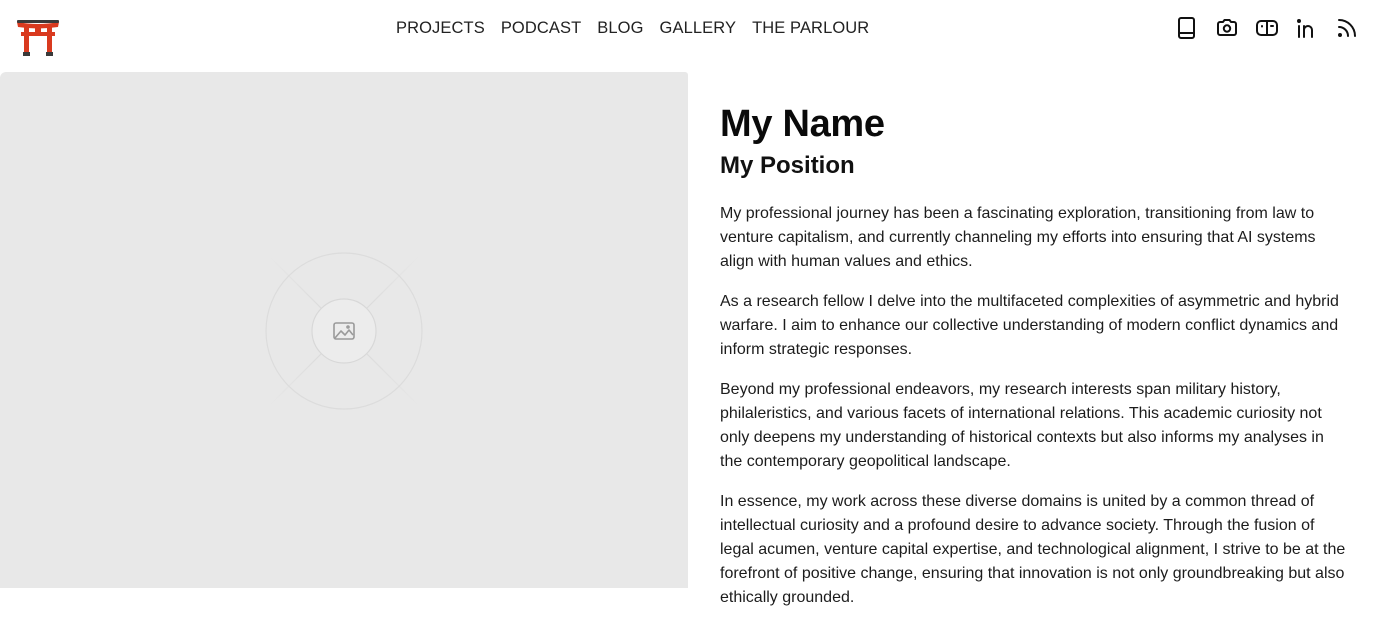 This screenshot has height=640, width=1376. Describe the element at coordinates (802, 124) in the screenshot. I see `profile-name: My Name` at that location.